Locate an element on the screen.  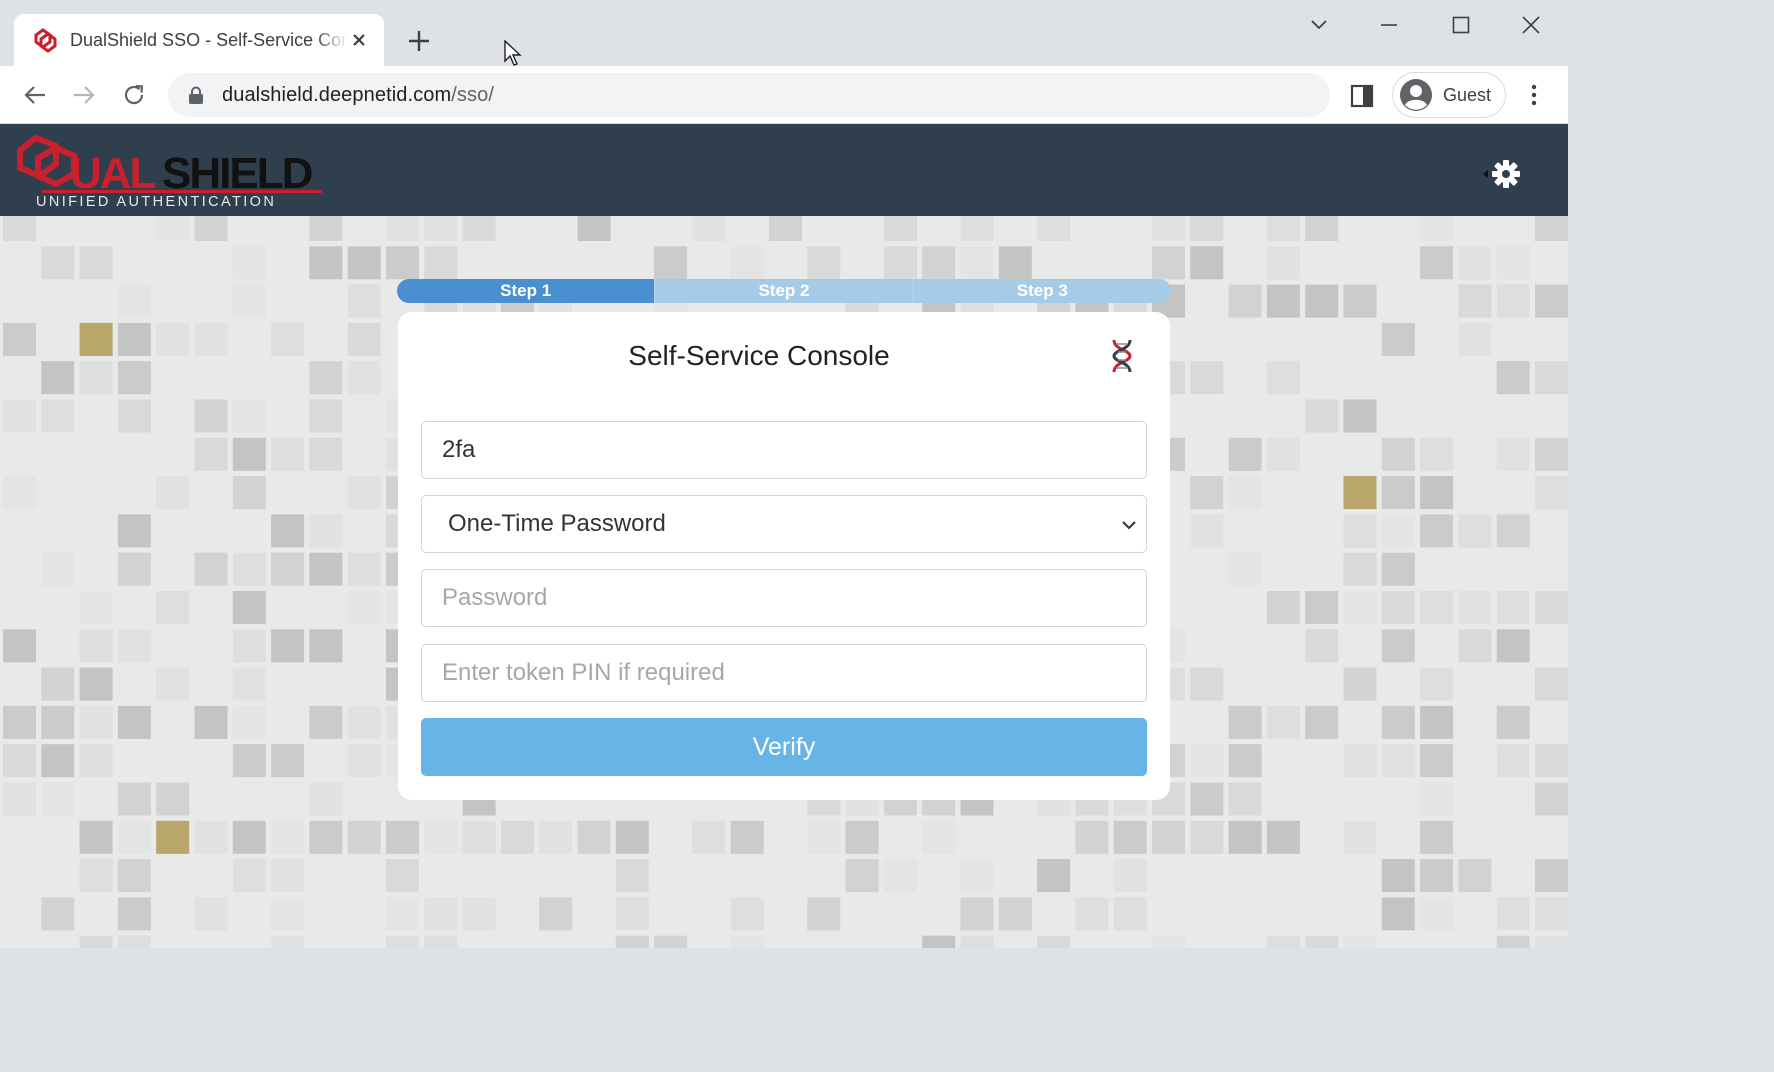
app-header: UAL SHIELD UNIFIED AUTHENTICATION is located at coordinates (784, 170).